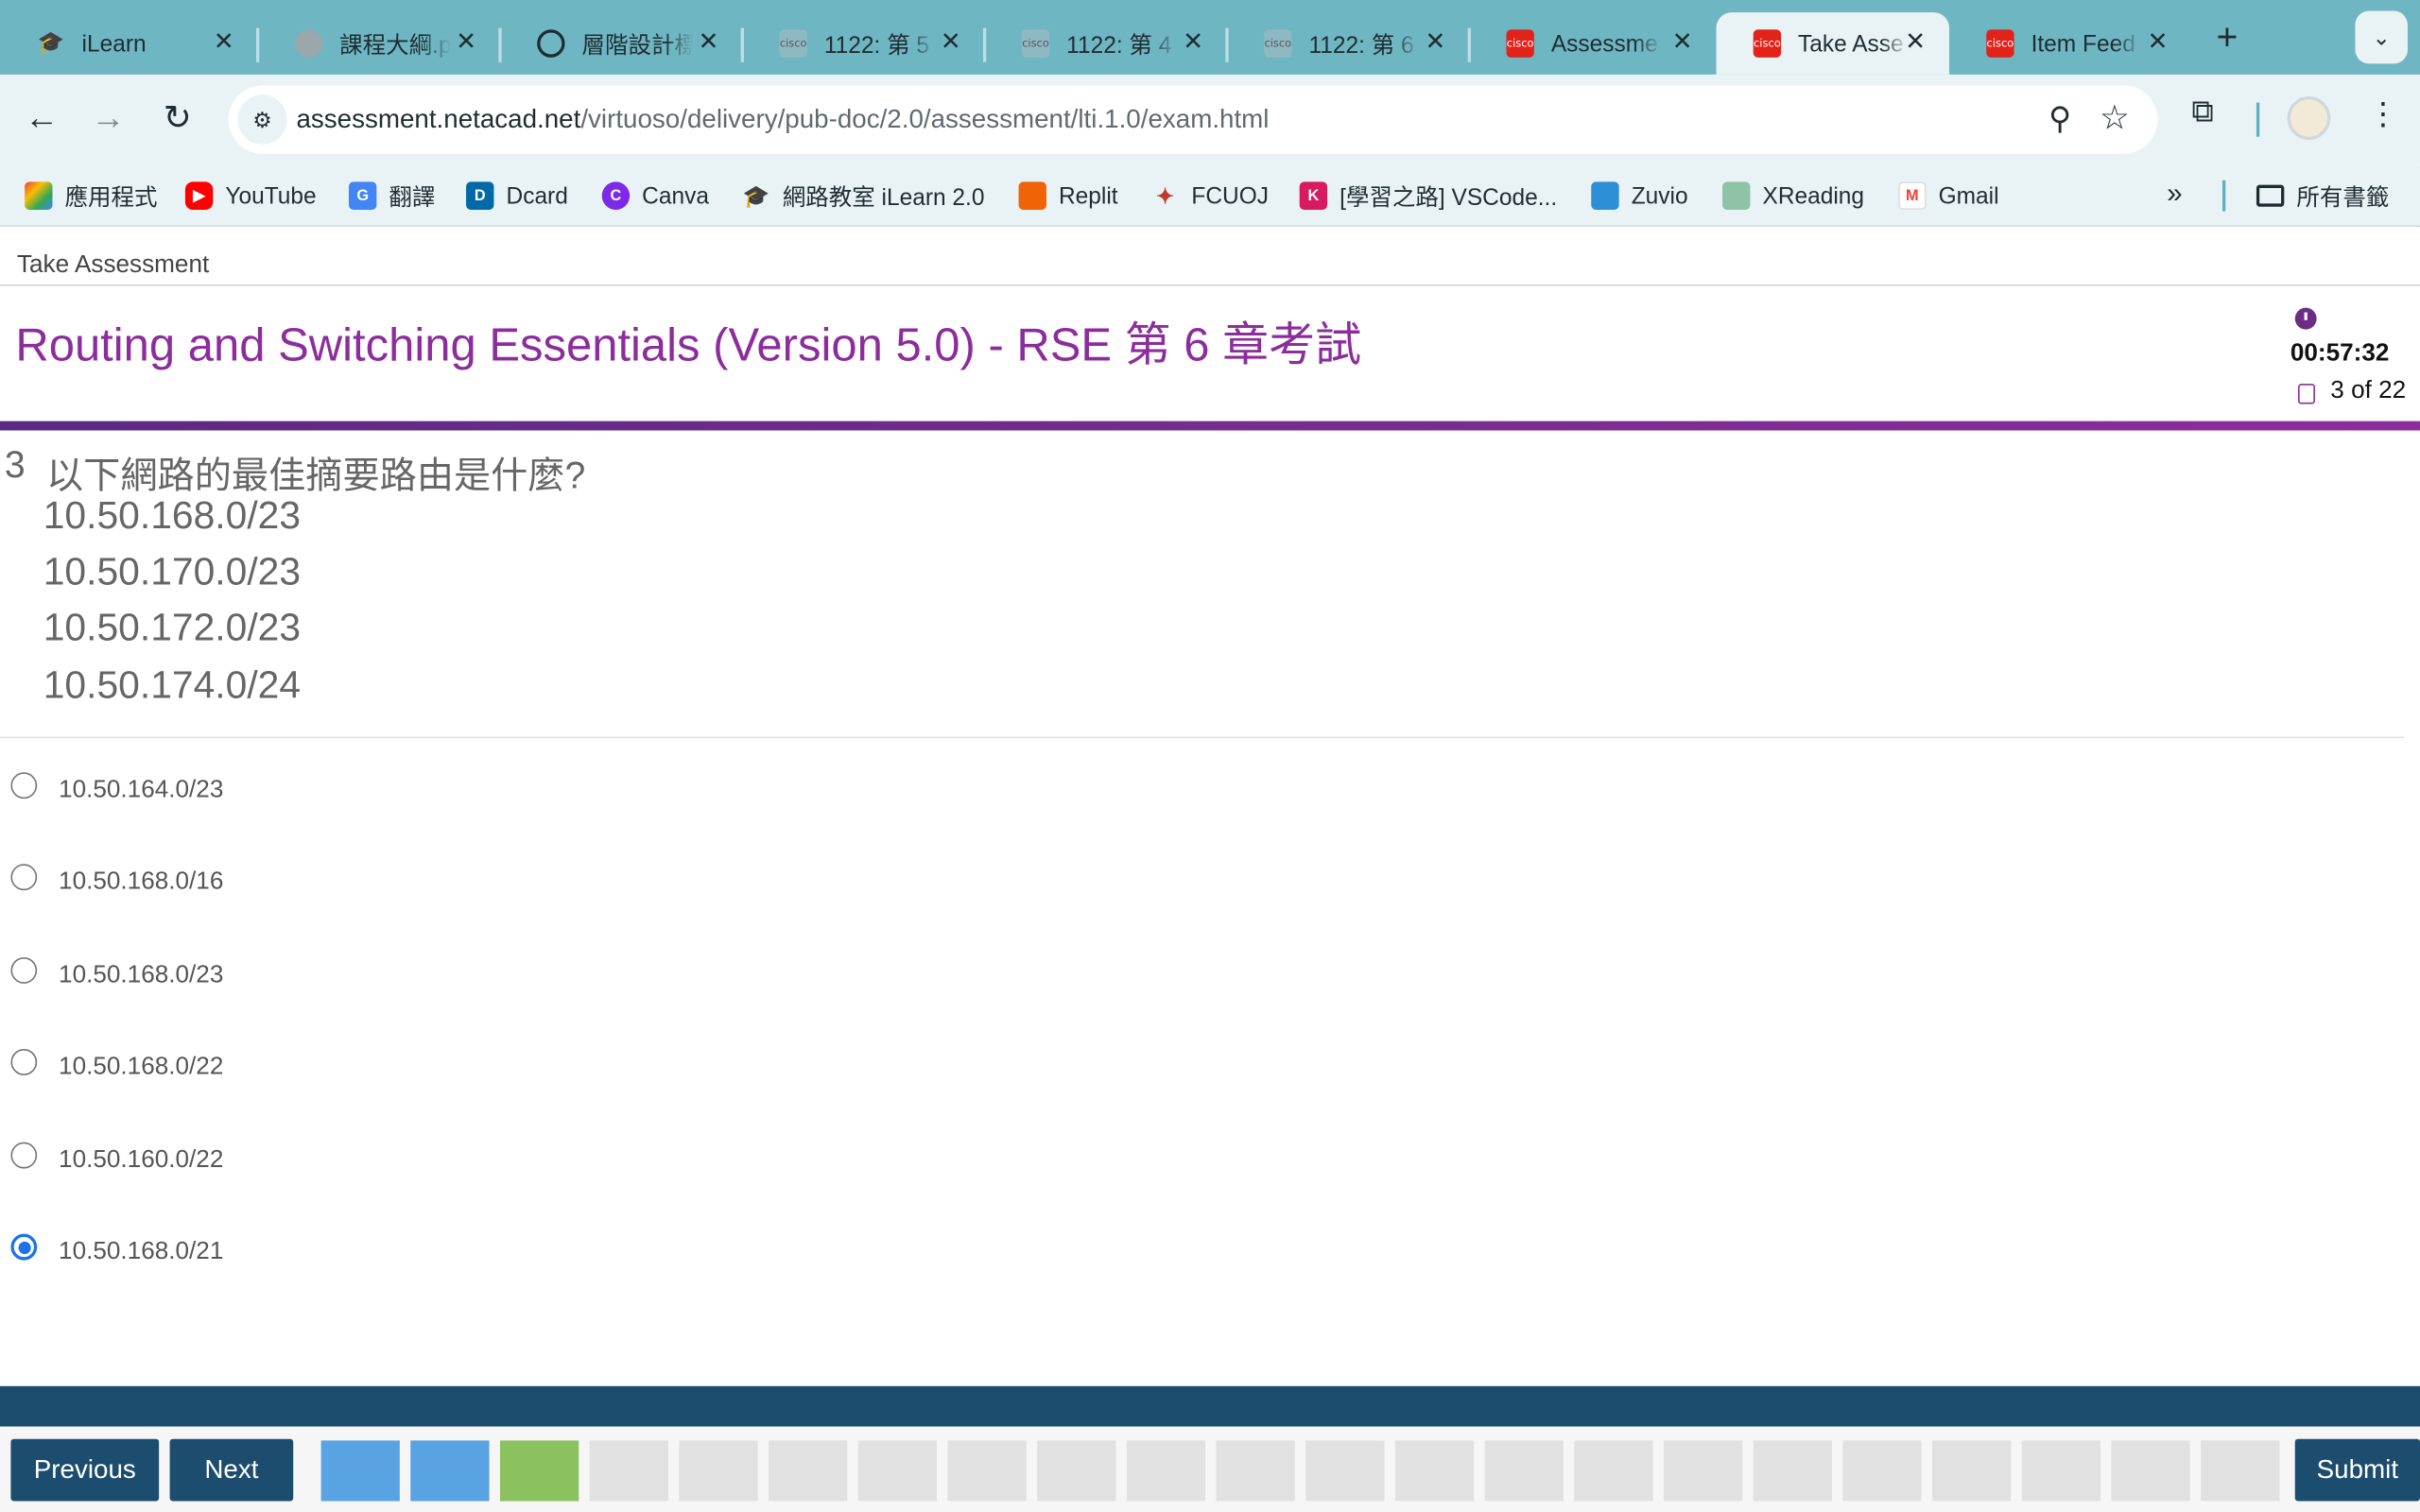 The width and height of the screenshot is (2420, 1512). Describe the element at coordinates (141, 882) in the screenshot. I see `answer-label: 10.50.168.0/16` at that location.